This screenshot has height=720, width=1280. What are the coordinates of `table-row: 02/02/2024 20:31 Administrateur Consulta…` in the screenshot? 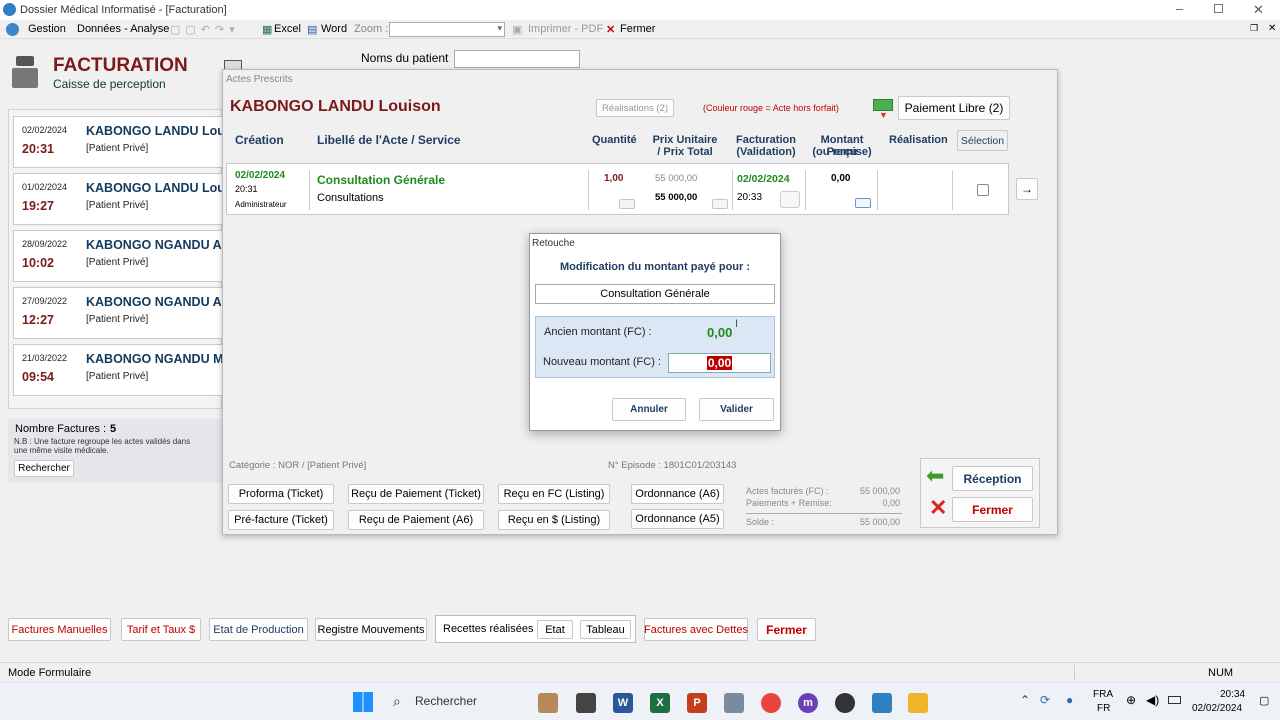 It's located at (617, 189).